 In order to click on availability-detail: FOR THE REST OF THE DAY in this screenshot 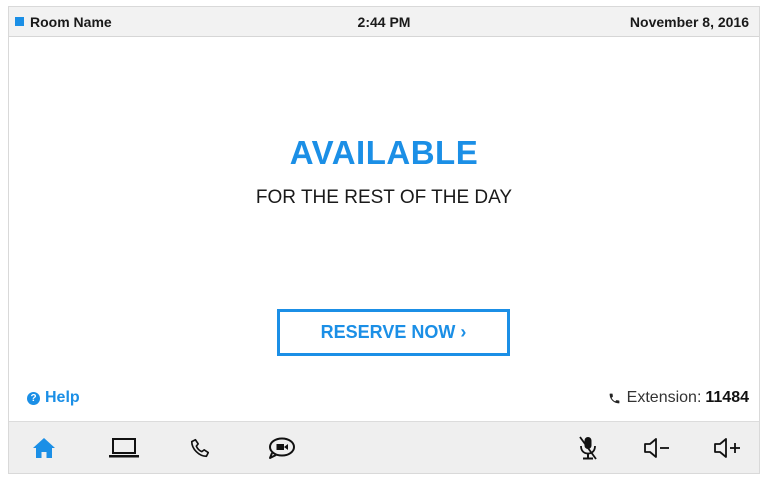, I will do `click(384, 197)`.